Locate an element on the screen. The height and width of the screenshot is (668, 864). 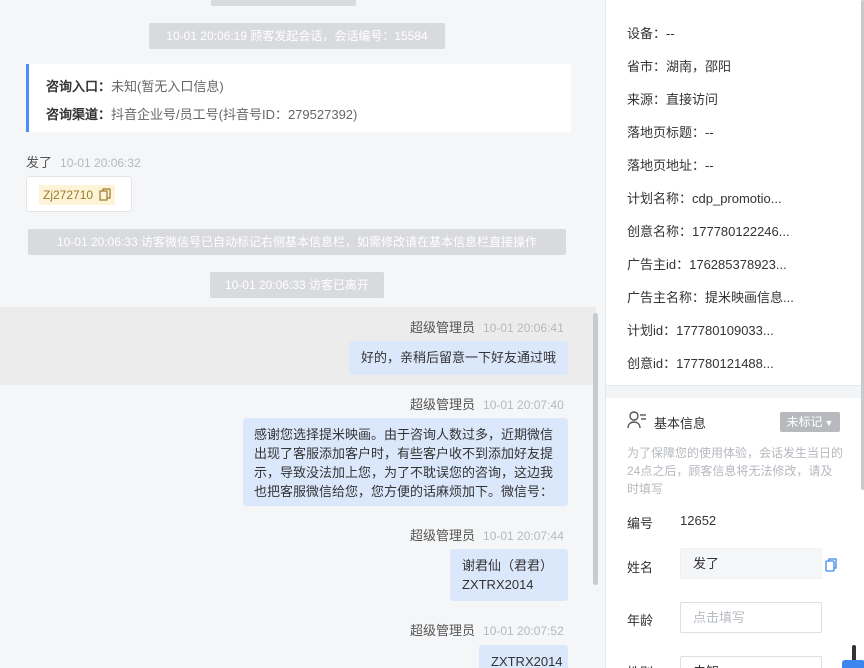
entry-row: 咨询入口：未知(暂无入口信息) is located at coordinates (135, 85).